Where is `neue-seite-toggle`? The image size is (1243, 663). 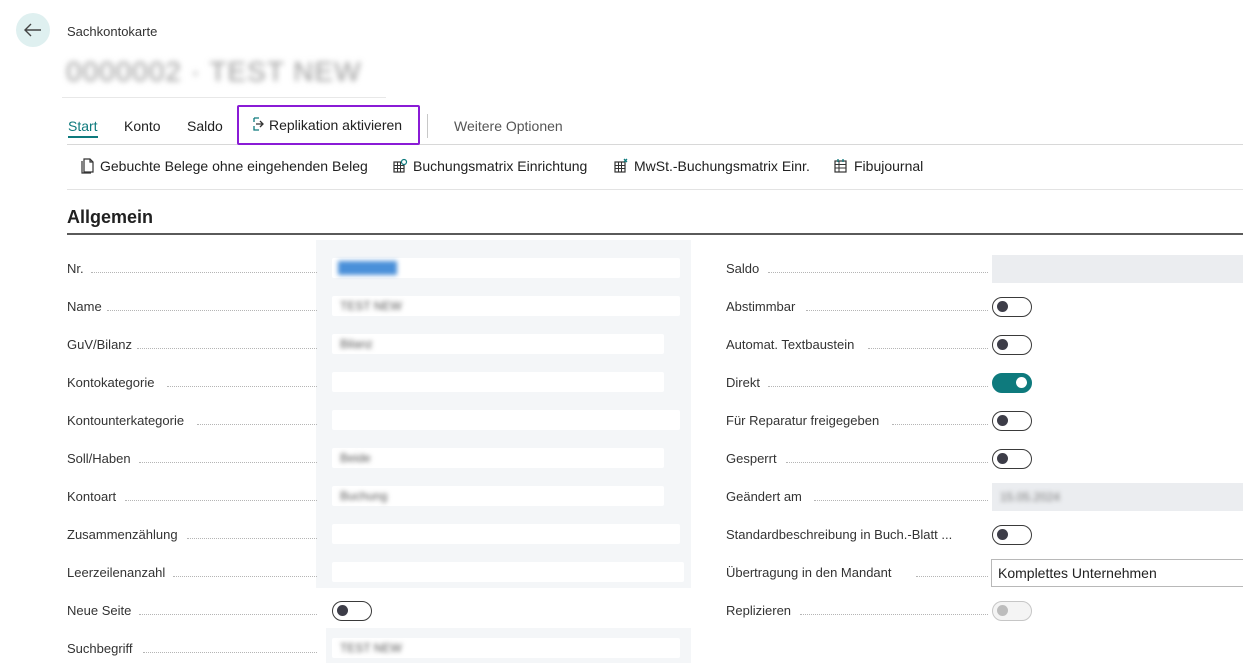
neue-seite-toggle is located at coordinates (352, 611).